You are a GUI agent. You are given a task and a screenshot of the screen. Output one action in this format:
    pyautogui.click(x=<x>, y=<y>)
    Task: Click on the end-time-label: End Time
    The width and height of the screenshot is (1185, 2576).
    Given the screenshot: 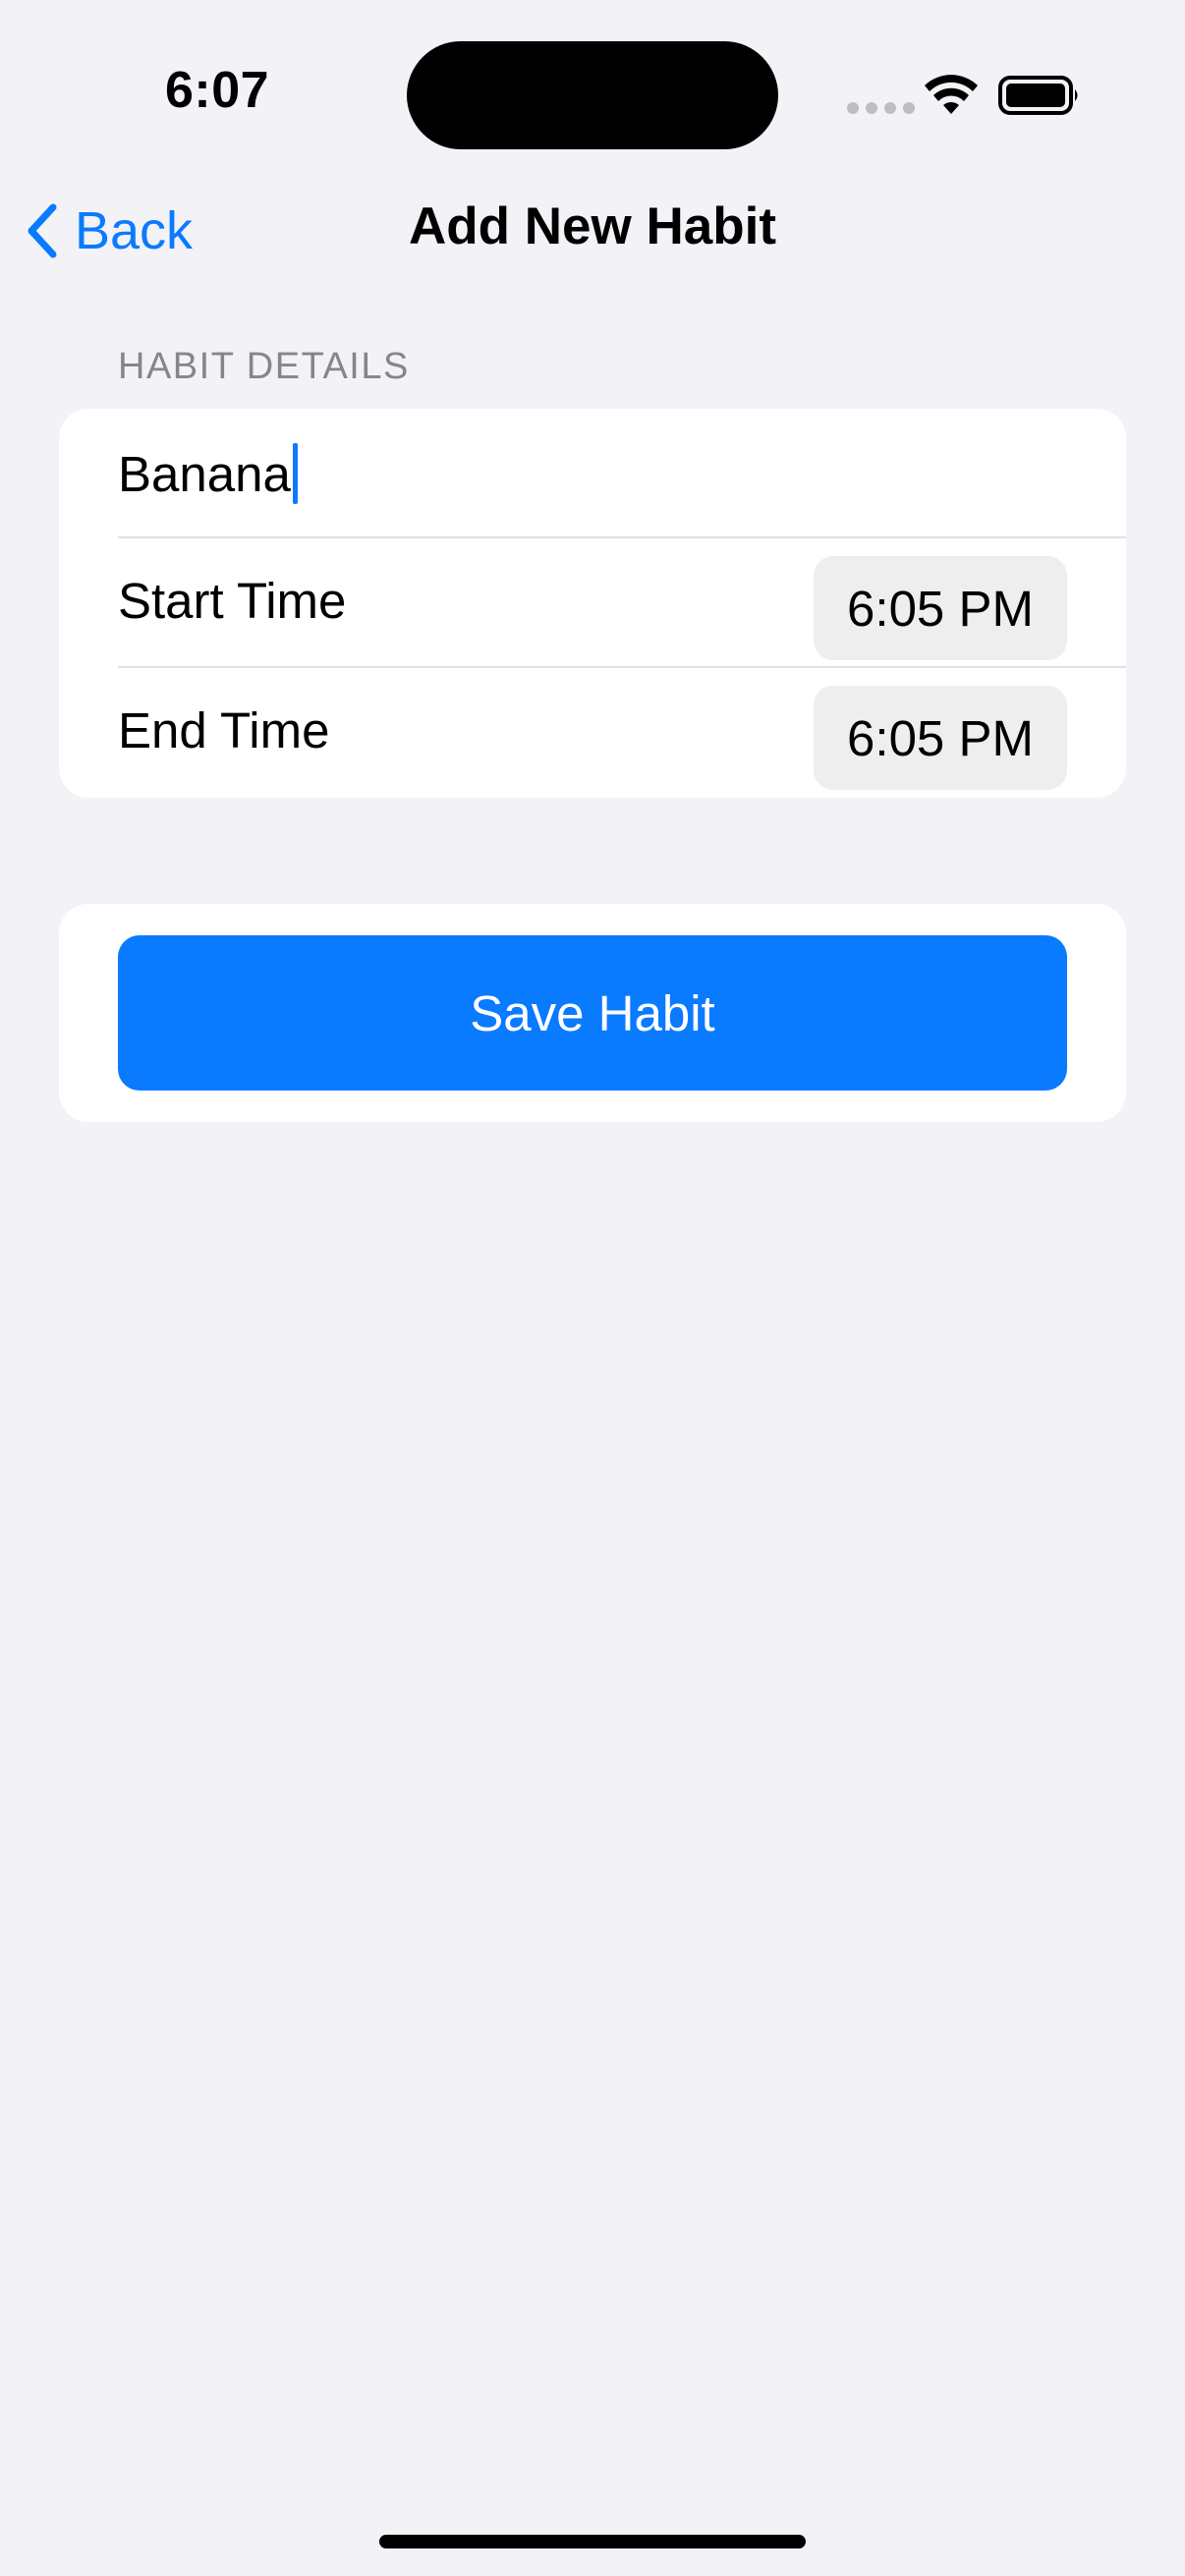 What is the action you would take?
    pyautogui.click(x=224, y=730)
    